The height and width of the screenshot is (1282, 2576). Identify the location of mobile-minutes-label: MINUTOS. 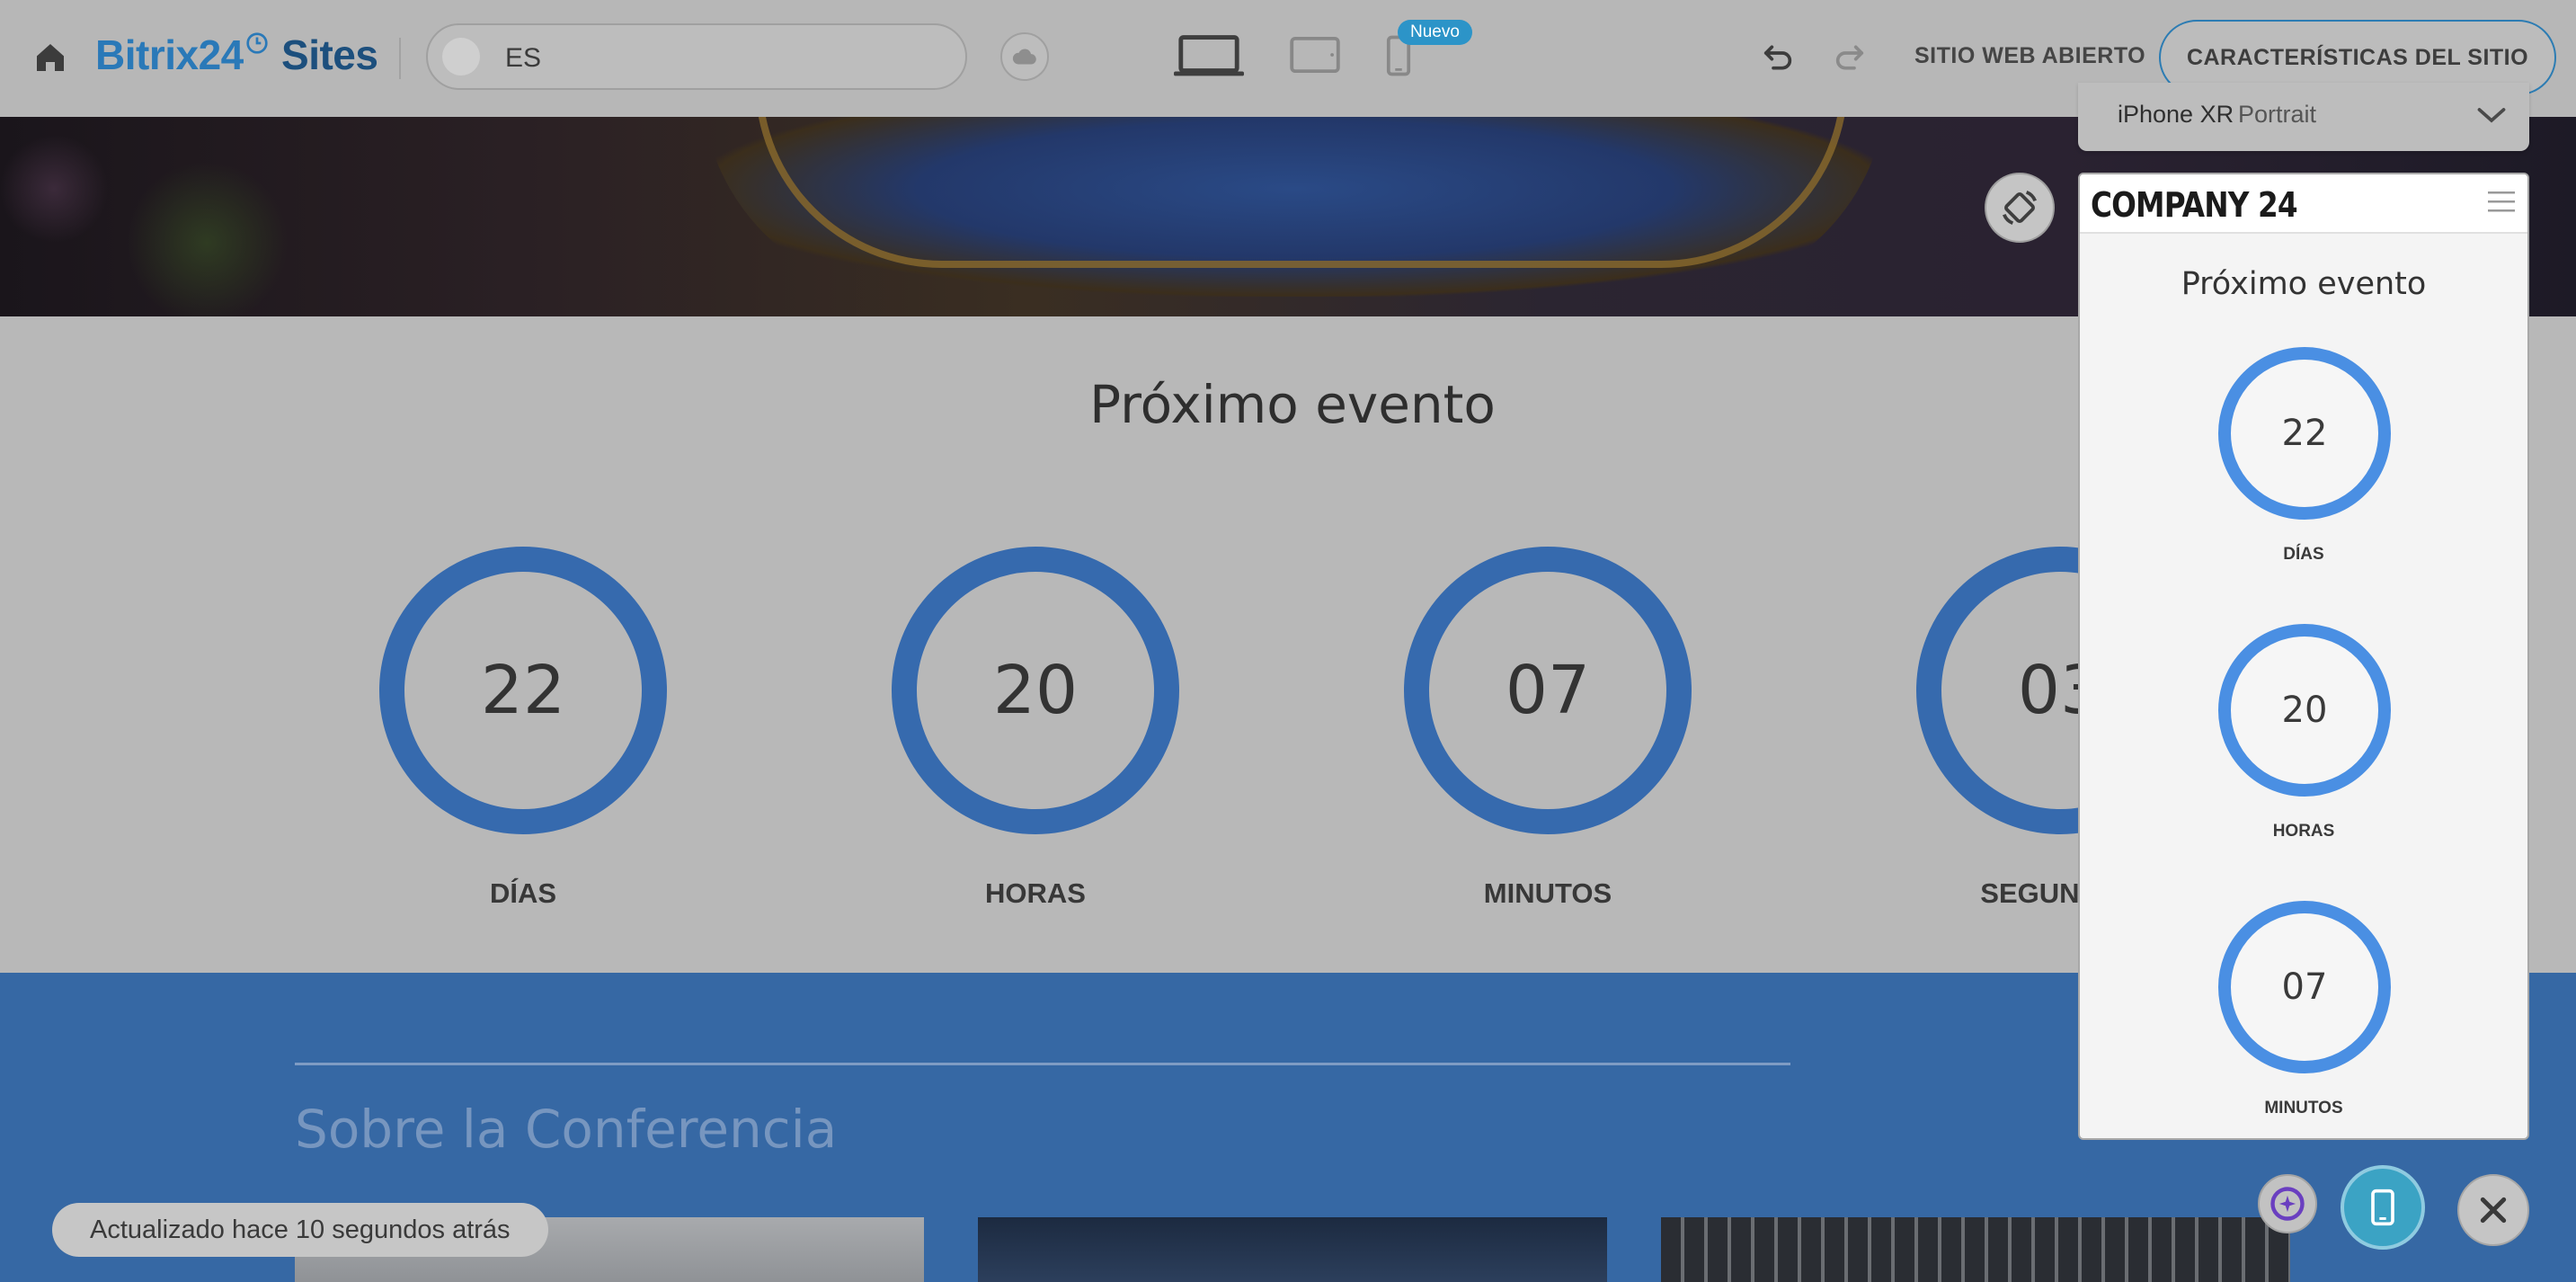
(2303, 1108).